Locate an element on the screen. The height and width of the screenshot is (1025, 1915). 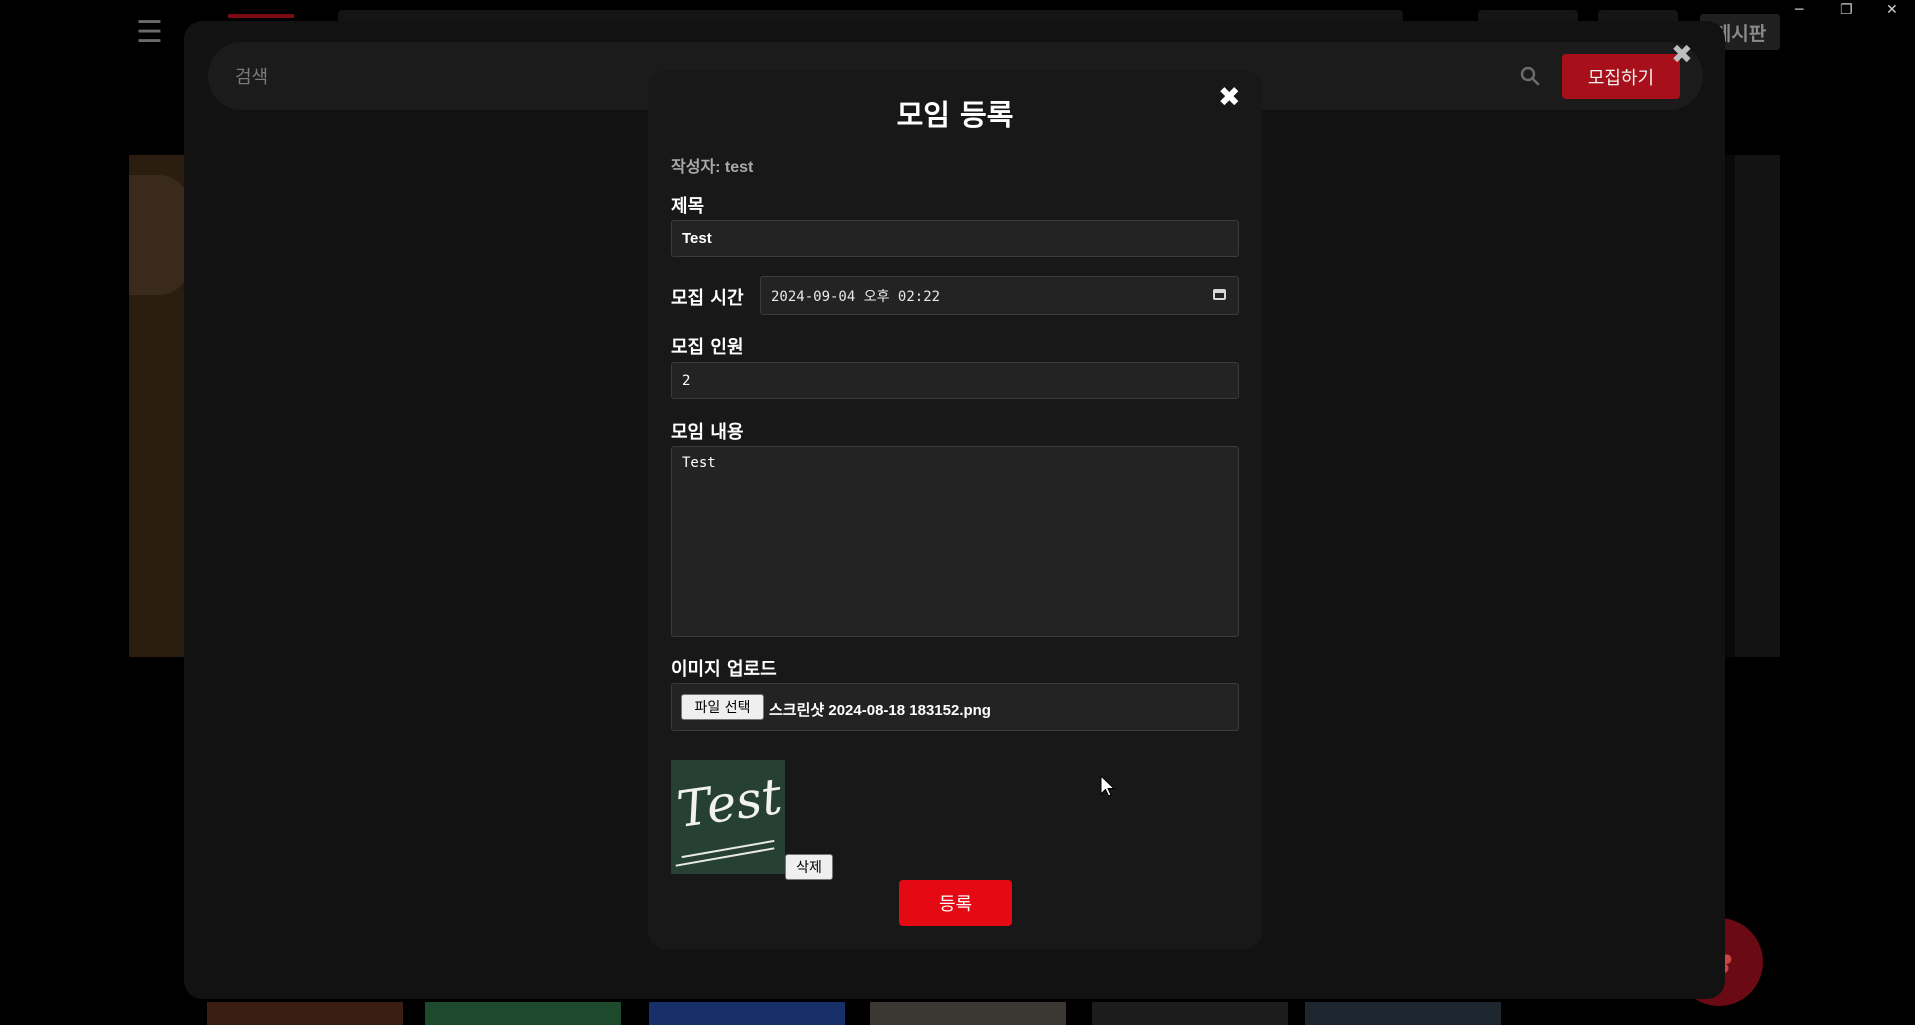
restore-icon: ❐ is located at coordinates (1846, 10).